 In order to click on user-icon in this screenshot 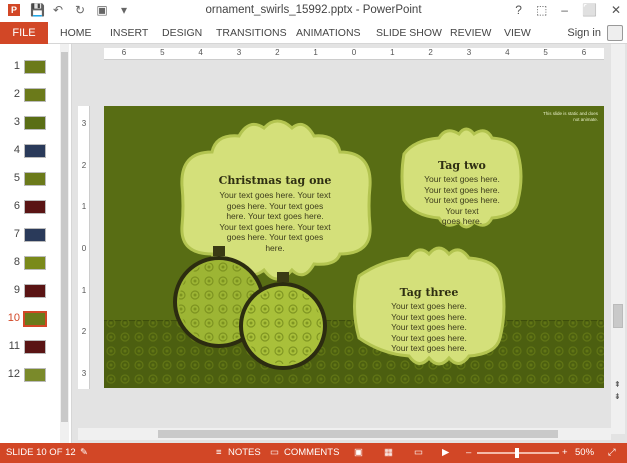, I will do `click(615, 33)`.